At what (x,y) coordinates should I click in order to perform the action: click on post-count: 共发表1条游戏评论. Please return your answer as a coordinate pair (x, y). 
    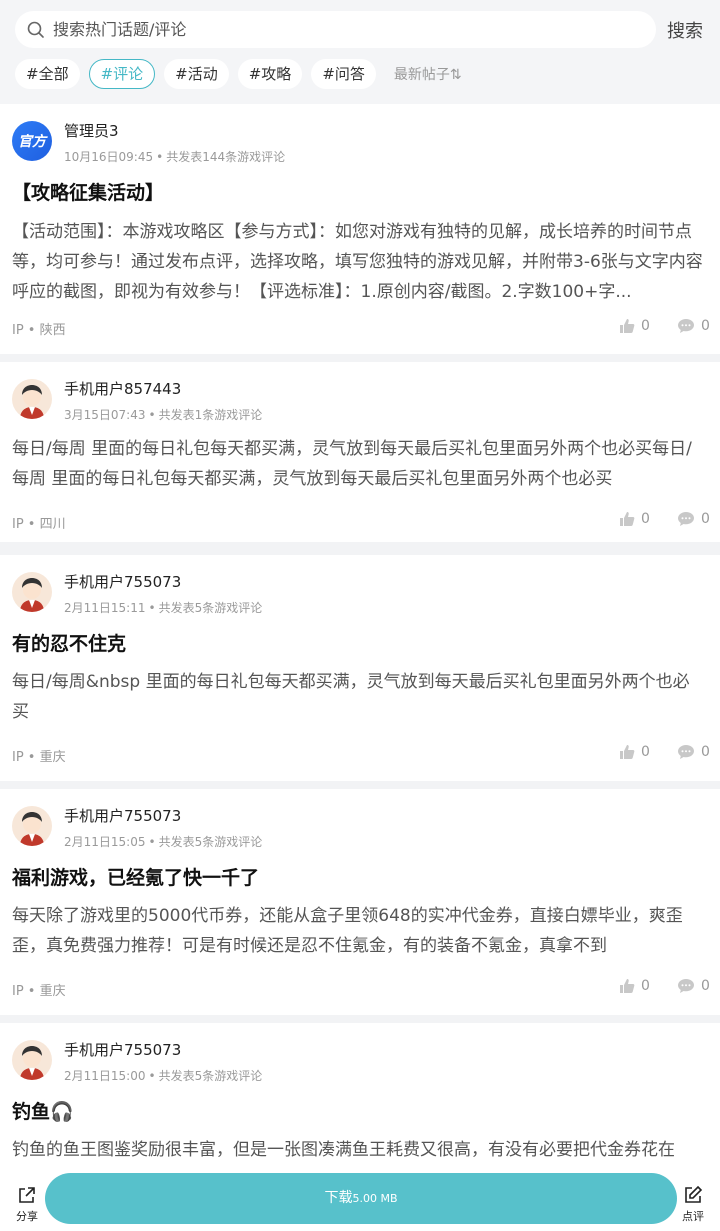
    Looking at the image, I should click on (210, 415).